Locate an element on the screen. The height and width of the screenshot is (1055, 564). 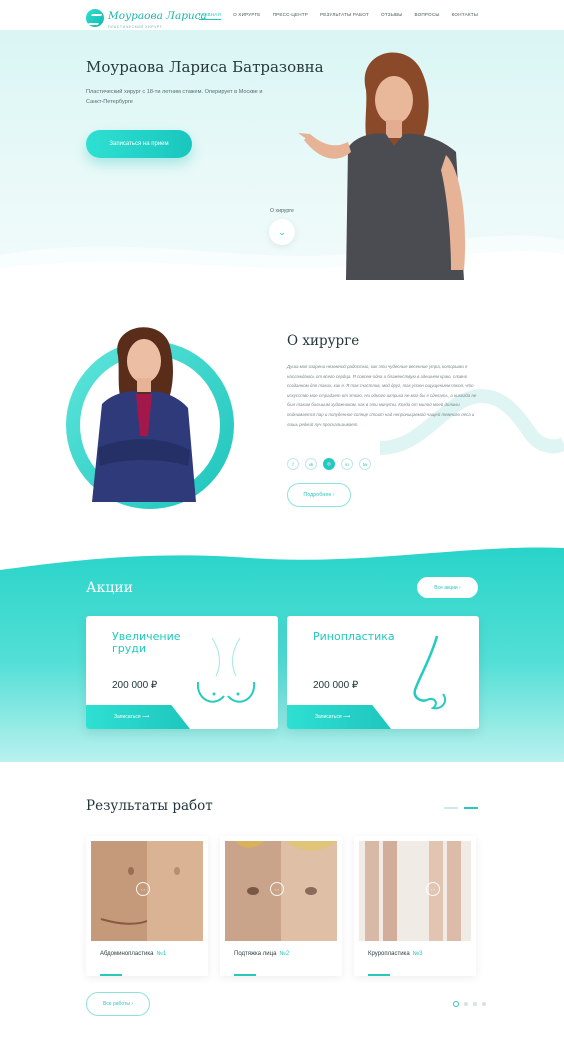
promo-card-title: Ринопластика is located at coordinates (354, 636).